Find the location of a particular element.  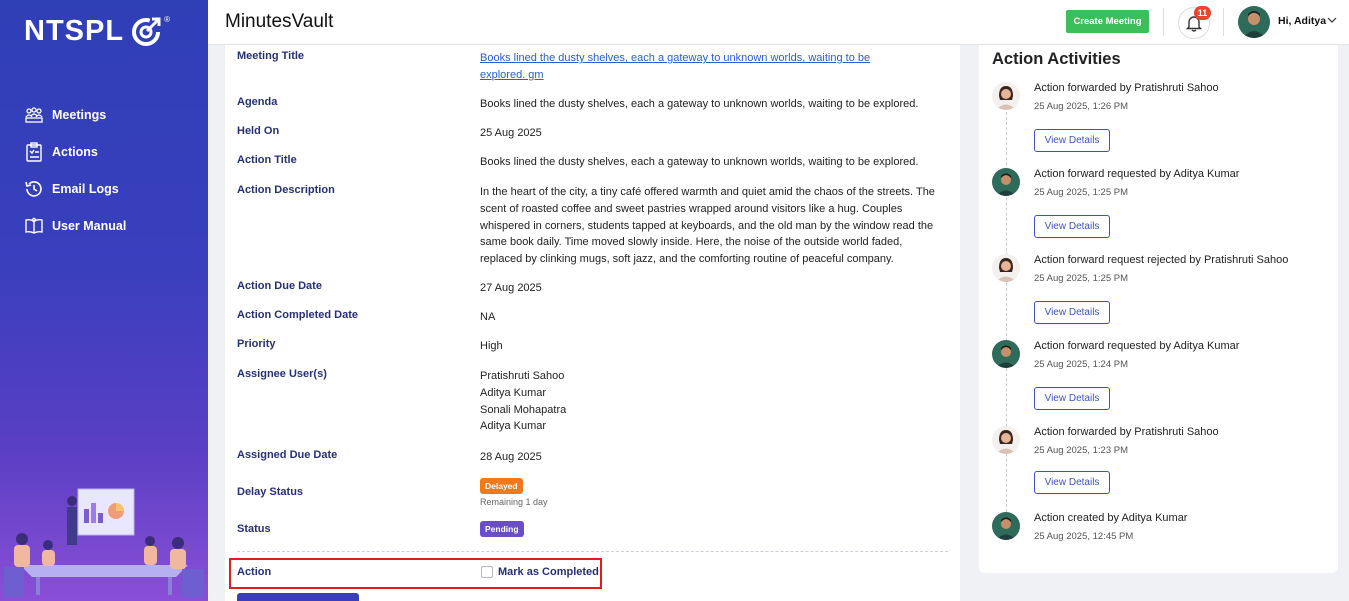

activity-time: 25 Aug 2025, 12:45 PM is located at coordinates (1084, 536).